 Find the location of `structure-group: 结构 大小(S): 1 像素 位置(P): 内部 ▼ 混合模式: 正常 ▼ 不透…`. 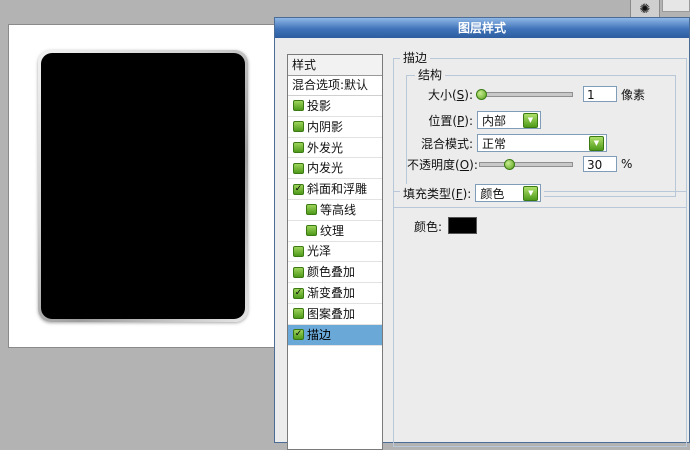

structure-group: 结构 大小(S): 1 像素 位置(P): 内部 ▼ 混合模式: 正常 ▼ 不透… is located at coordinates (541, 132).